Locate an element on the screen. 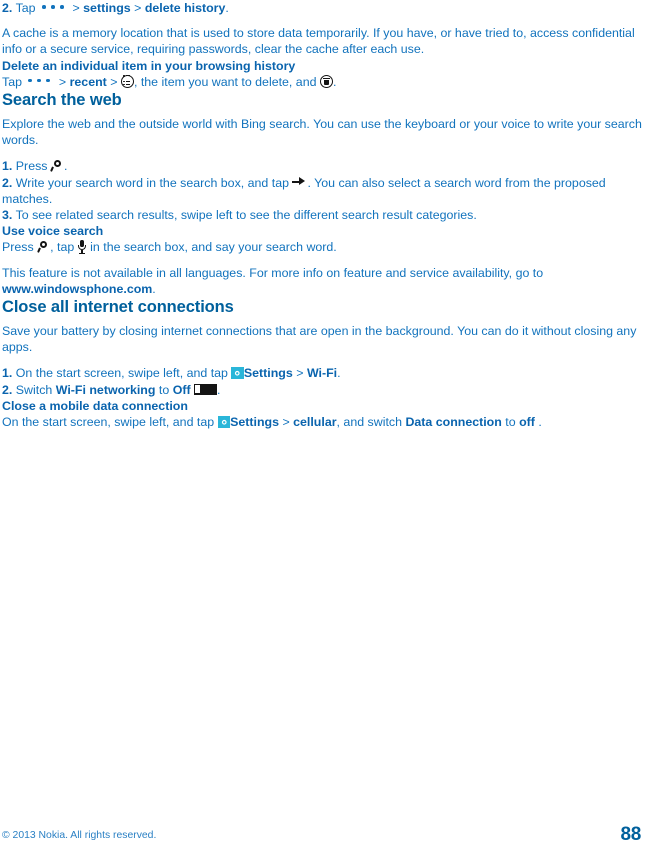  off-label: off is located at coordinates (527, 422).